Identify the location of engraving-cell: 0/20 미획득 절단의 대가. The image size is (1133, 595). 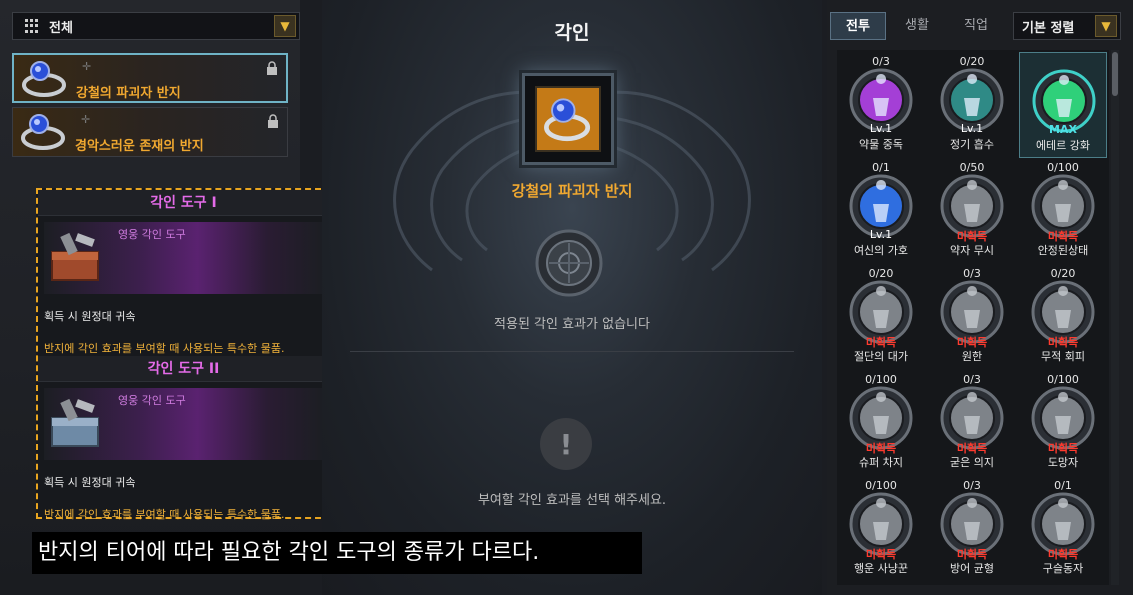
(881, 317).